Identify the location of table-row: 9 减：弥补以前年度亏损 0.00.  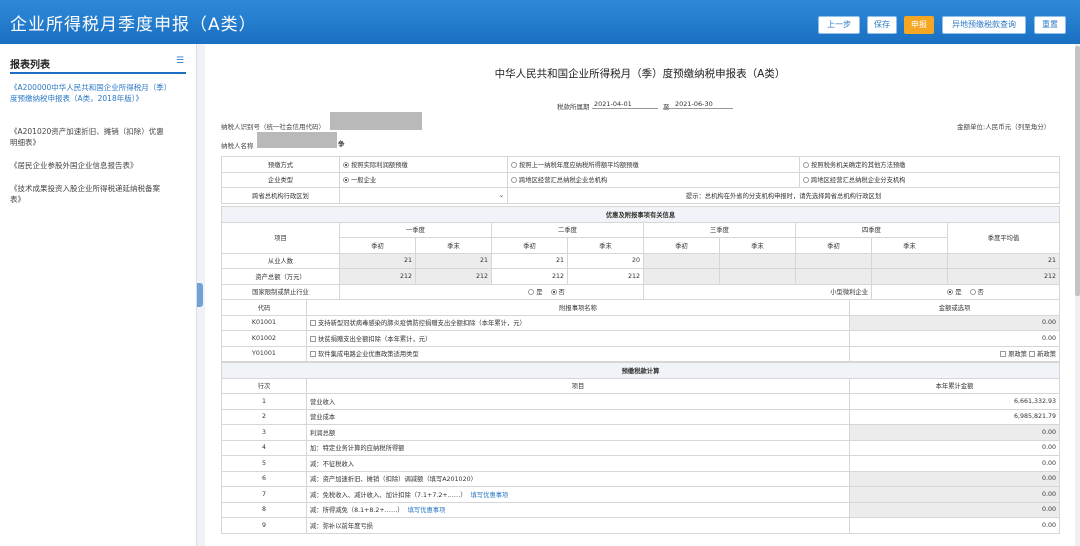
(641, 525).